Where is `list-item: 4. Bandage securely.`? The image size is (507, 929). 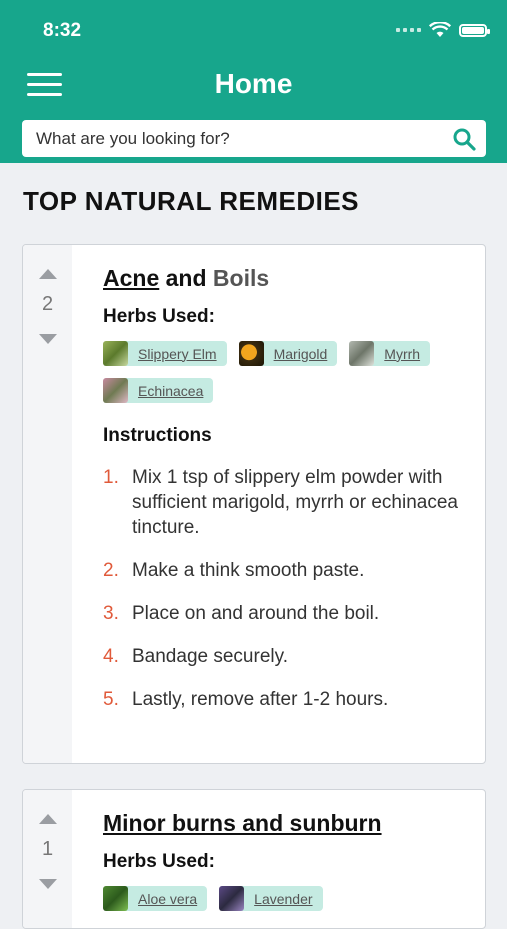 list-item: 4. Bandage securely. is located at coordinates (289, 656).